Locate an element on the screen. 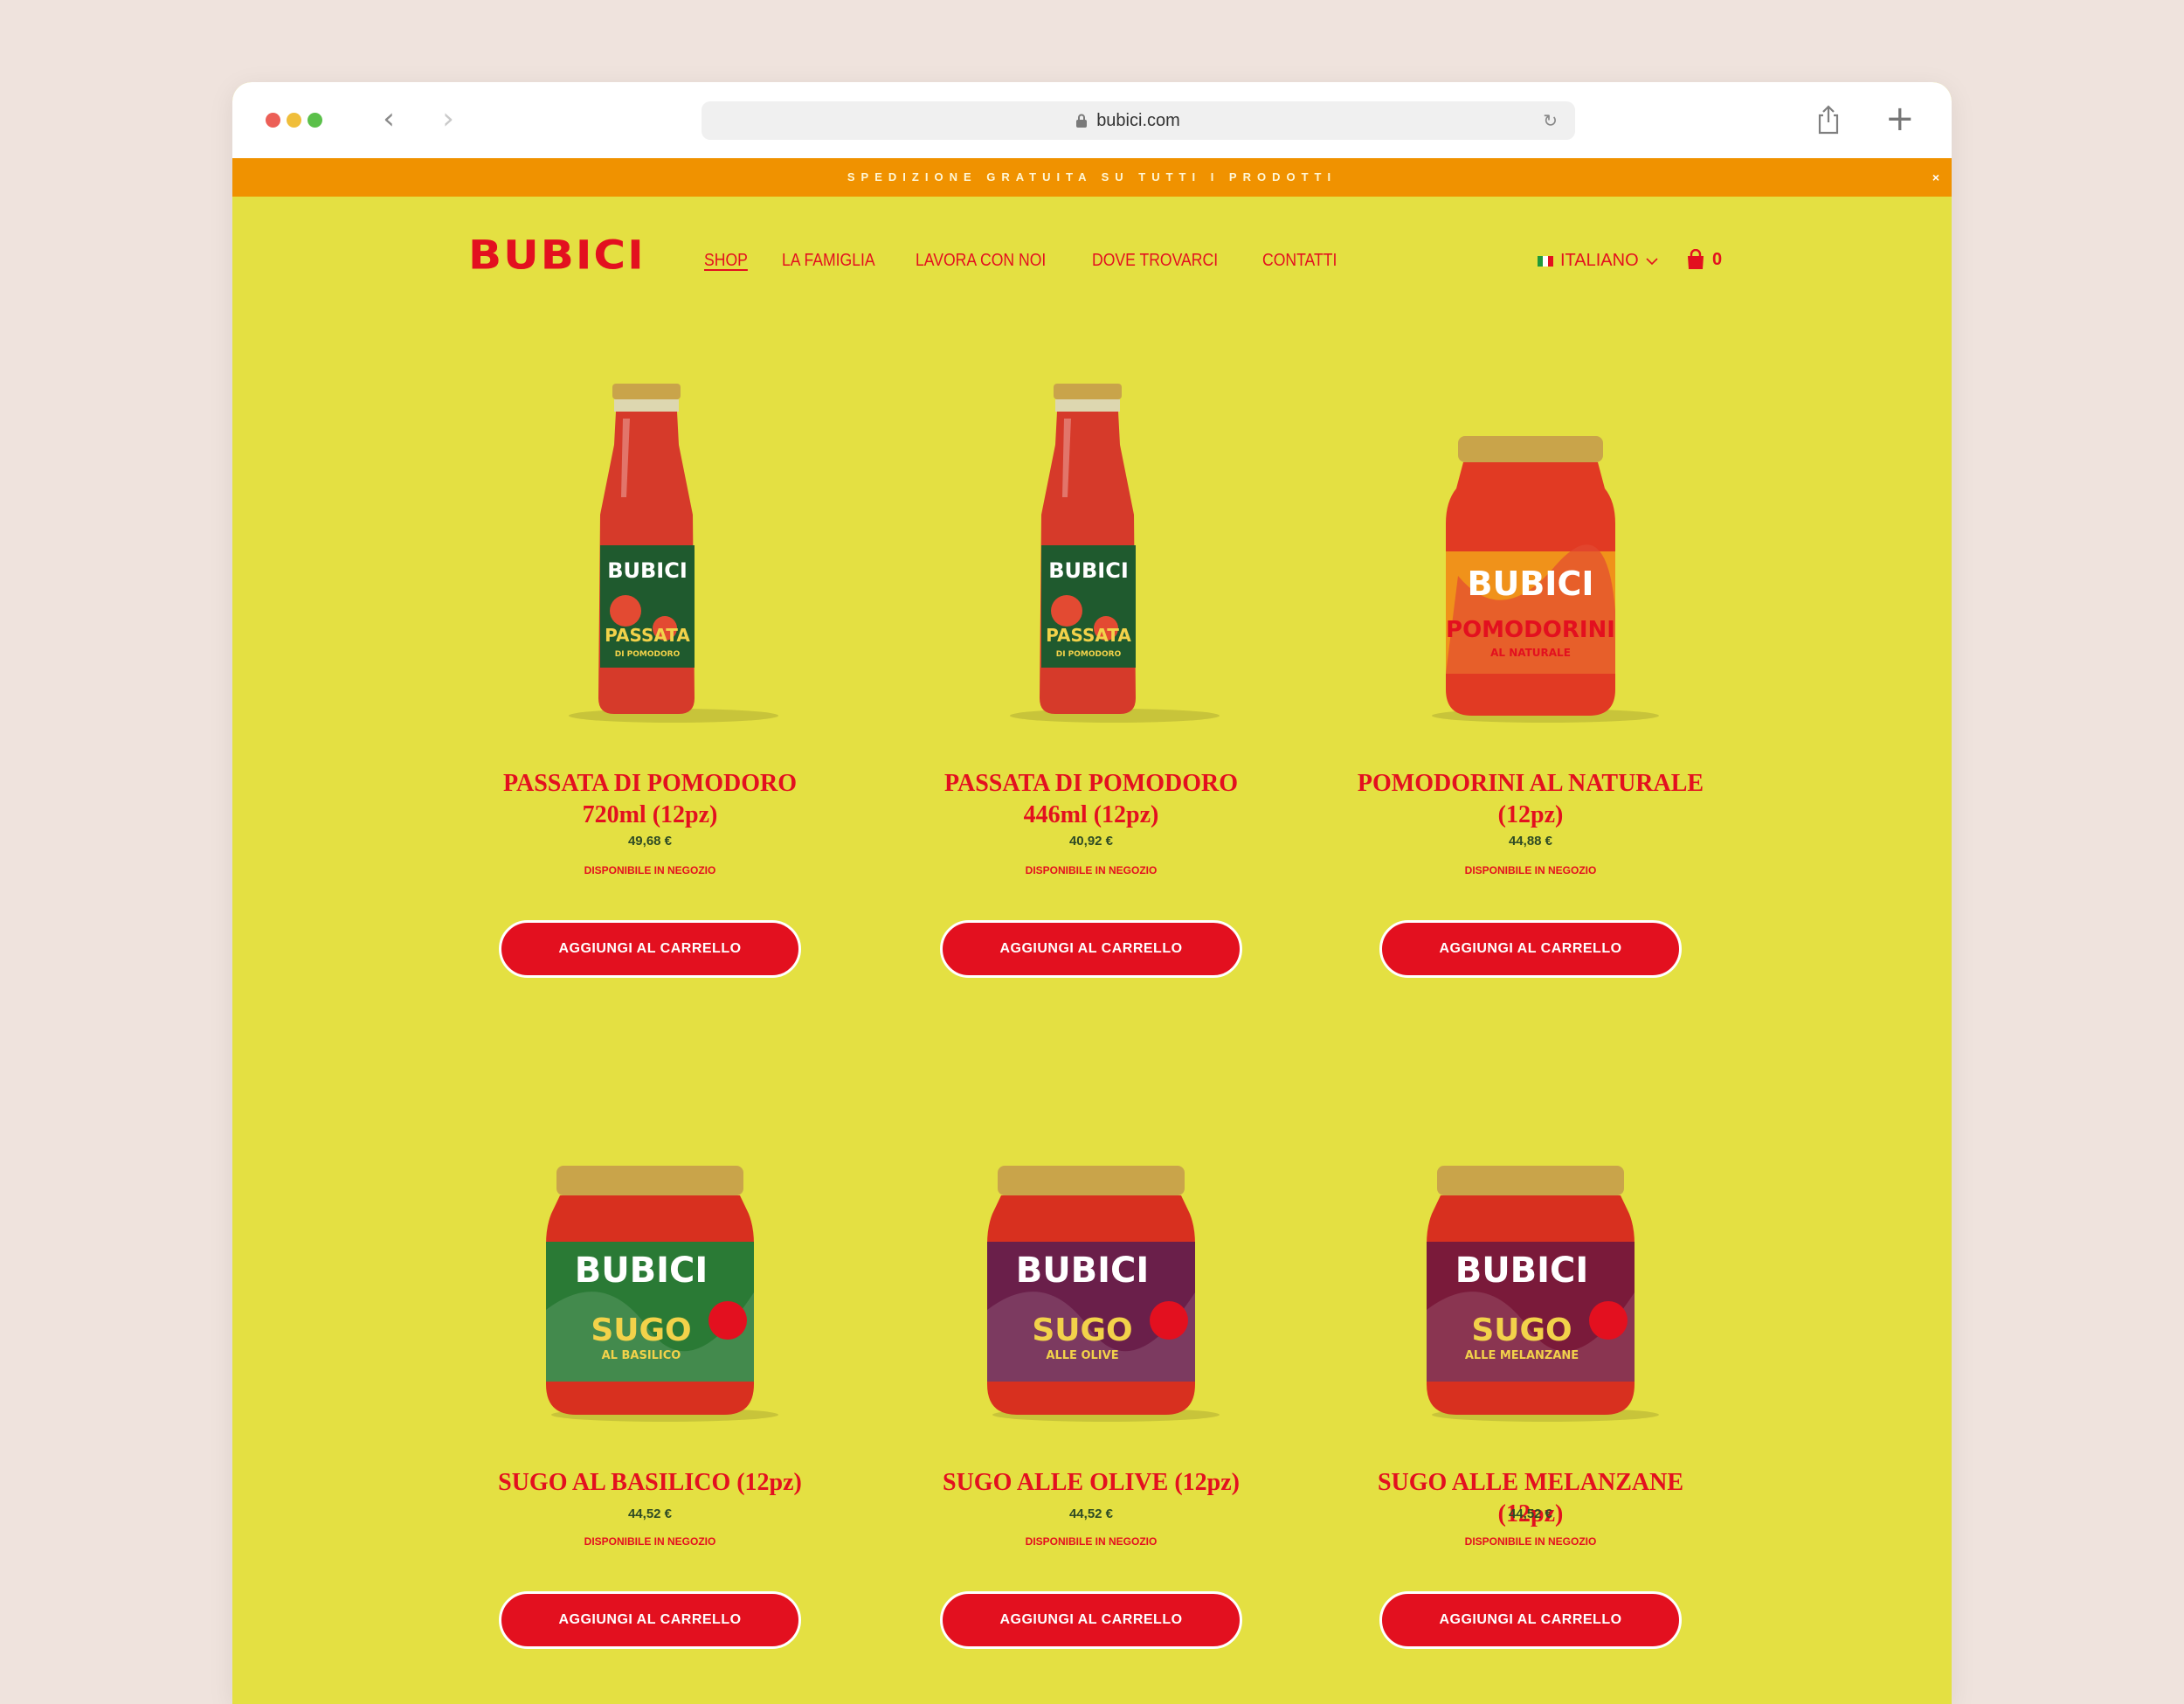 Image resolution: width=2184 pixels, height=1704 pixels. cart-button: 0 is located at coordinates (1704, 259).